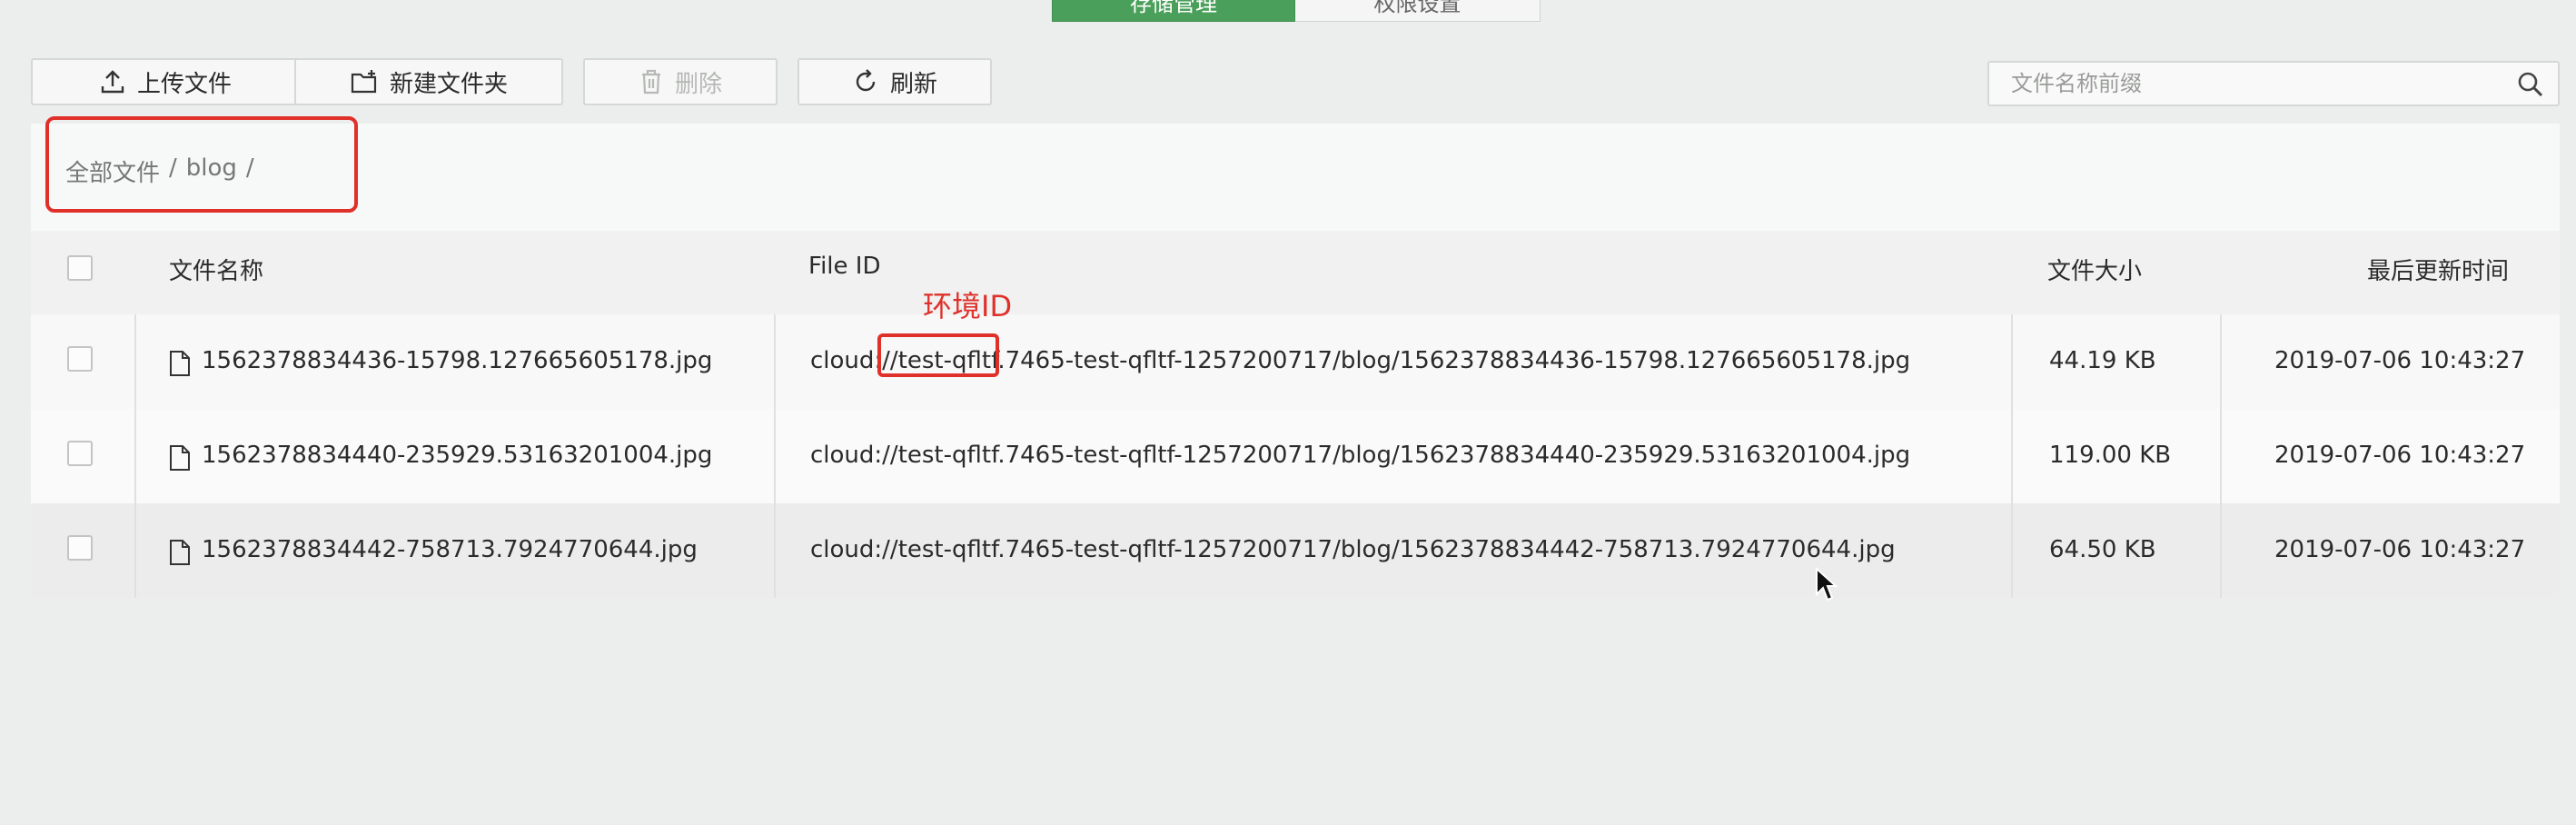 The height and width of the screenshot is (825, 2576). Describe the element at coordinates (364, 82) in the screenshot. I see `new-folder-icon` at that location.